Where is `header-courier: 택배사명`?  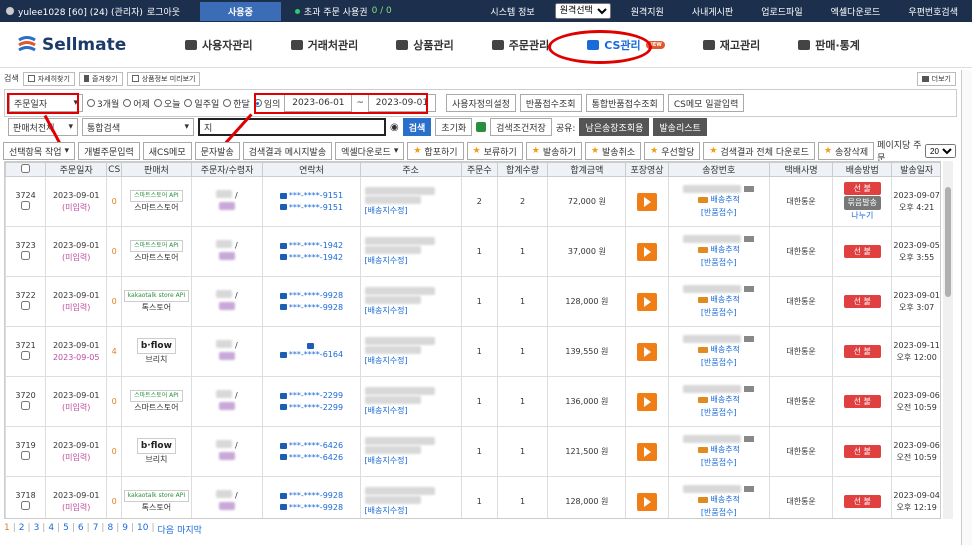
header-courier: 택배사명 is located at coordinates (801, 169).